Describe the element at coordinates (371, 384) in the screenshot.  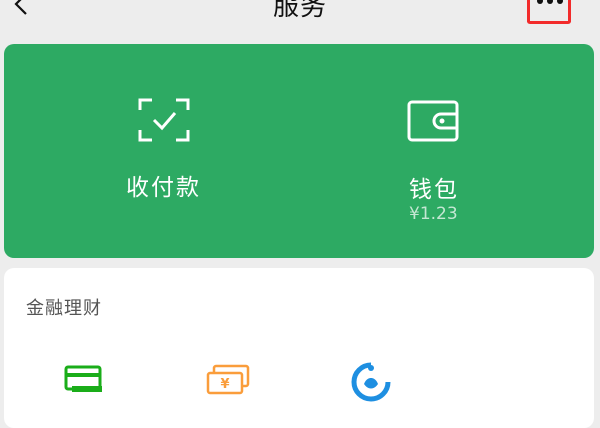
I see `fund-icon` at that location.